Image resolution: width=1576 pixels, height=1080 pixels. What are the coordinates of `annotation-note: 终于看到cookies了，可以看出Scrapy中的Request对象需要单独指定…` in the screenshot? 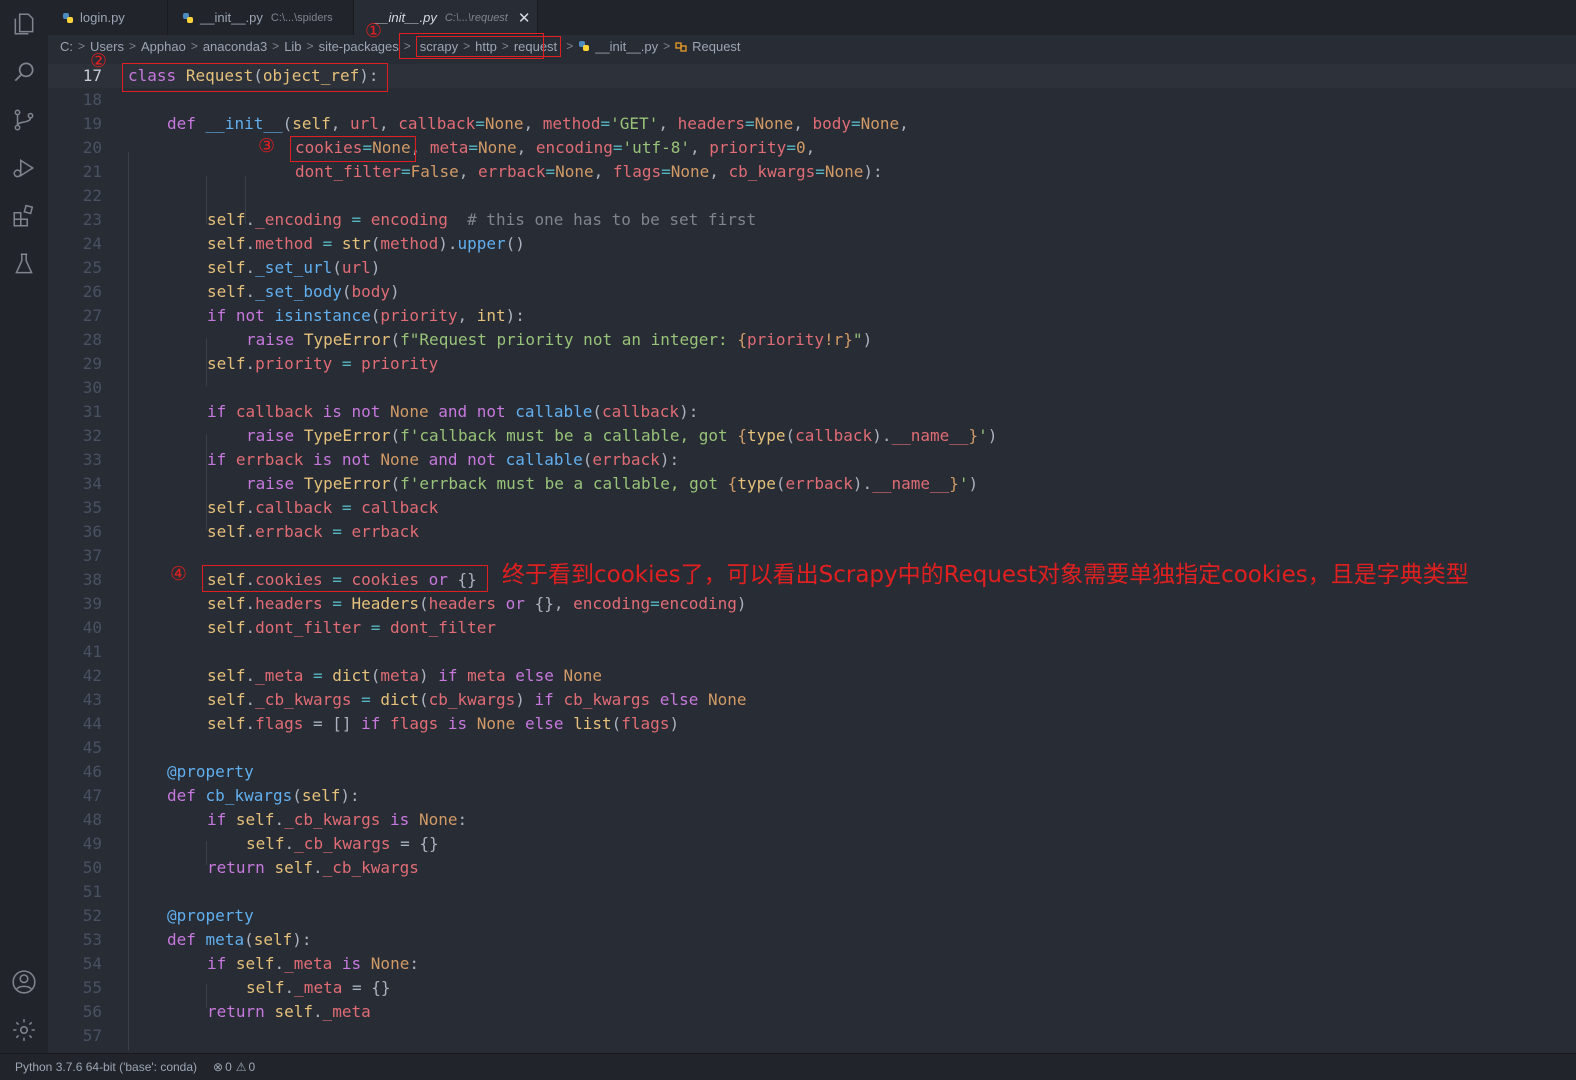 It's located at (985, 575).